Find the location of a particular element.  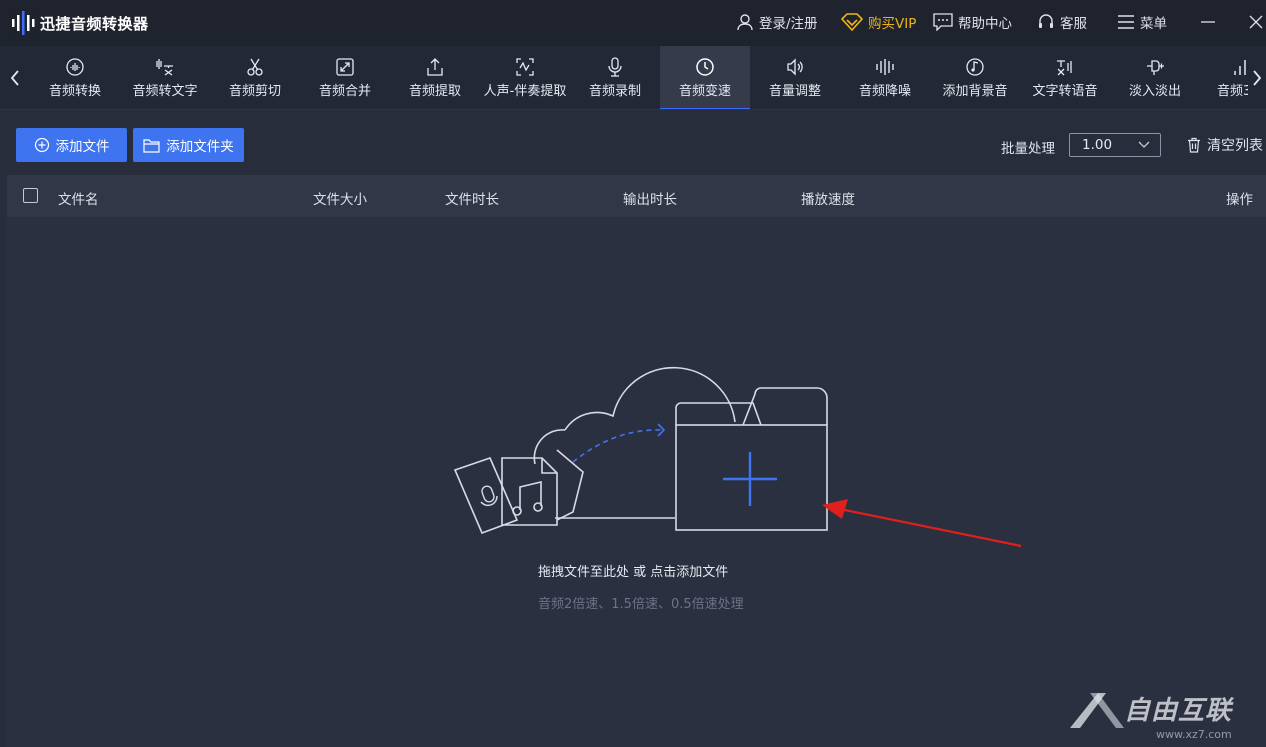

watermark-text: 自由互联 is located at coordinates (1178, 711).